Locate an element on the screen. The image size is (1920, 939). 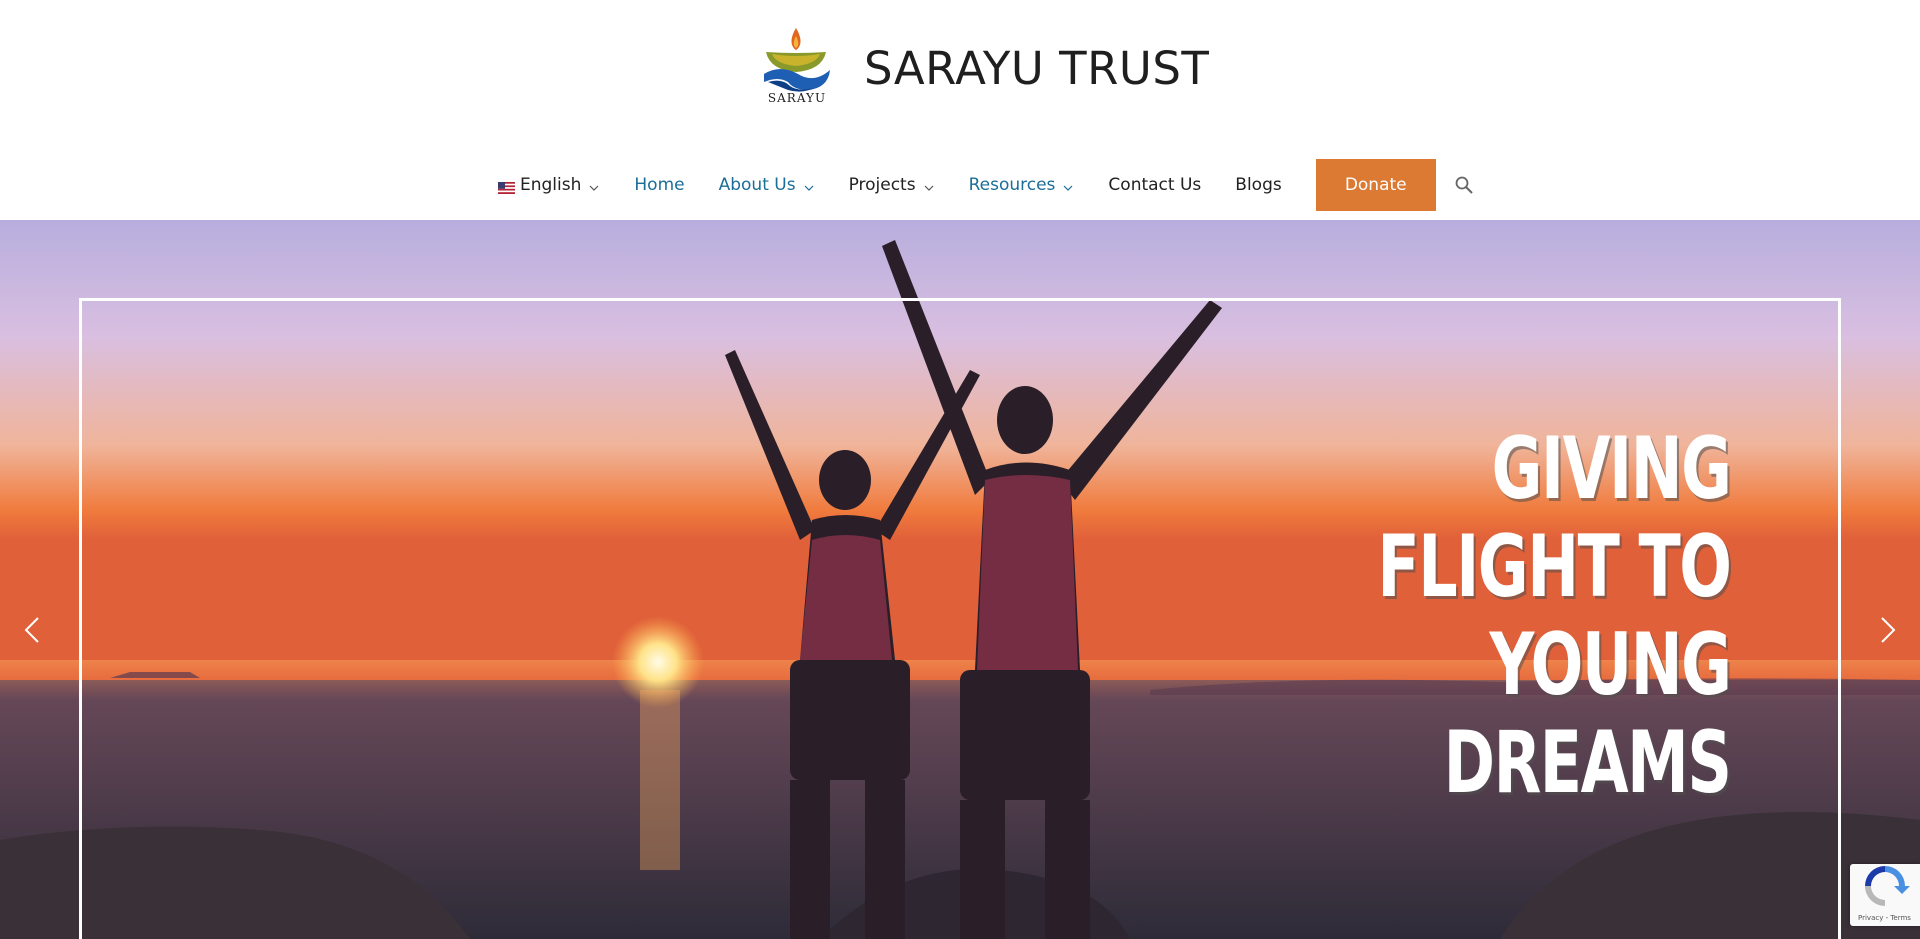
nav-item-resources: Resources is located at coordinates (1022, 185).